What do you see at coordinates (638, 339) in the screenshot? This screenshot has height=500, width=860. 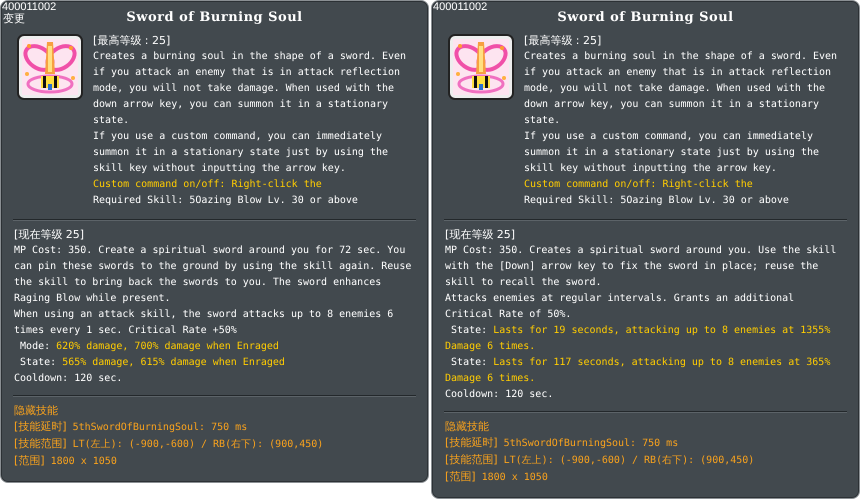 I see `effect-text: State: Lasts for 19 seconds, attacking up to 8 enemies at 1355% Damage 6 times.` at bounding box center [638, 339].